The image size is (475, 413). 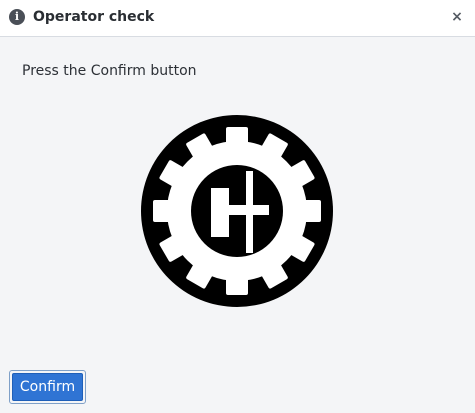 I want to click on dialog-titlebar: i Operator check ×, so click(x=237, y=18).